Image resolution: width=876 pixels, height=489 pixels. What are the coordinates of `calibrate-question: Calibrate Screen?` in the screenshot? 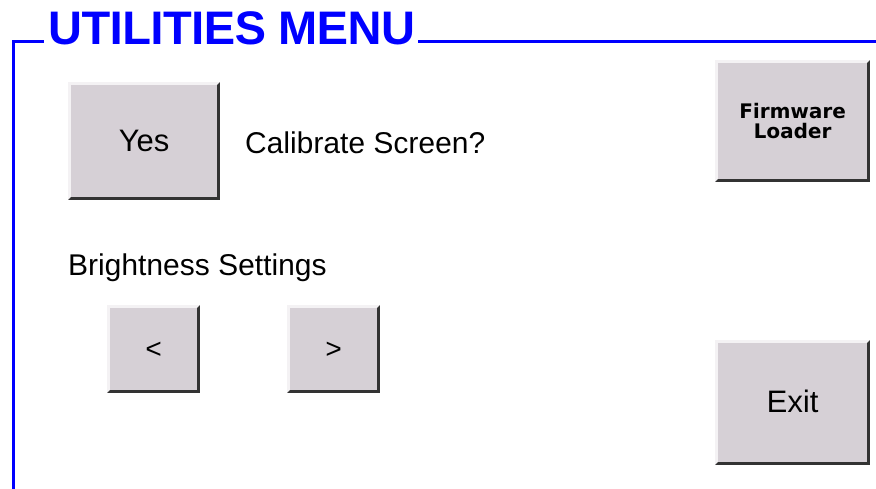 It's located at (365, 144).